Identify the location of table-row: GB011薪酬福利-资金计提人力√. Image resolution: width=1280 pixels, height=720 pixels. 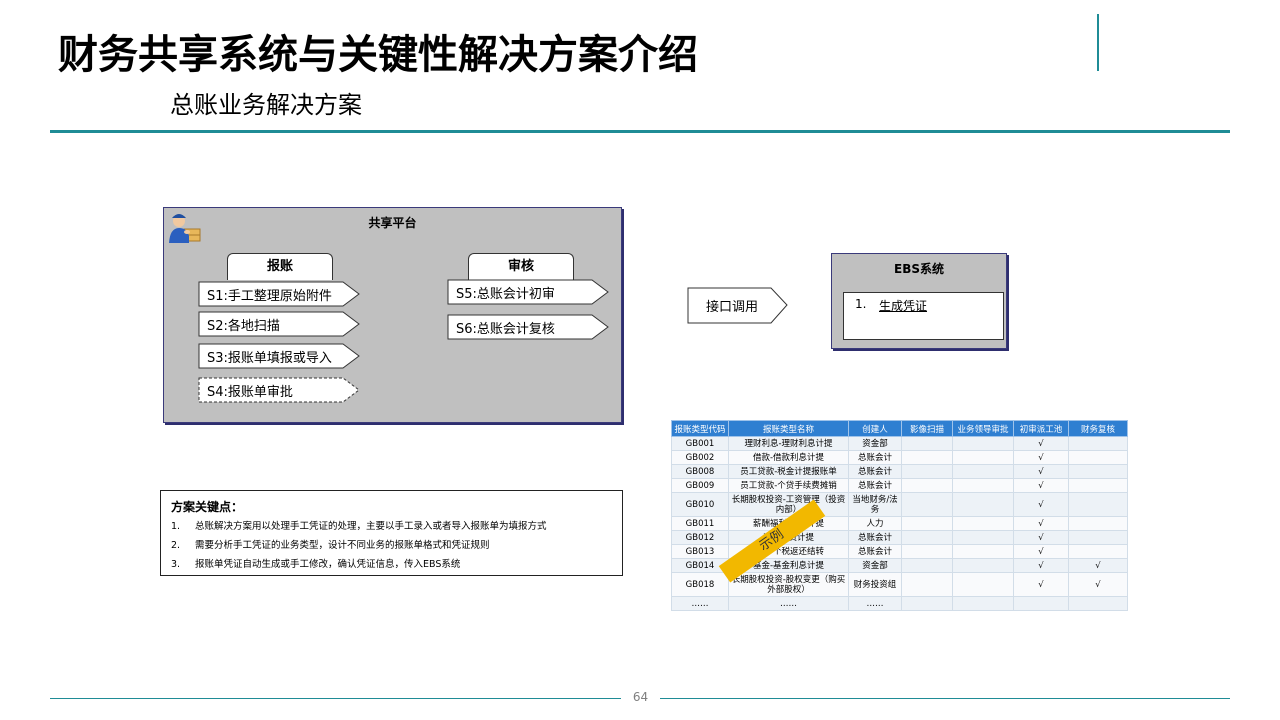
(899, 523).